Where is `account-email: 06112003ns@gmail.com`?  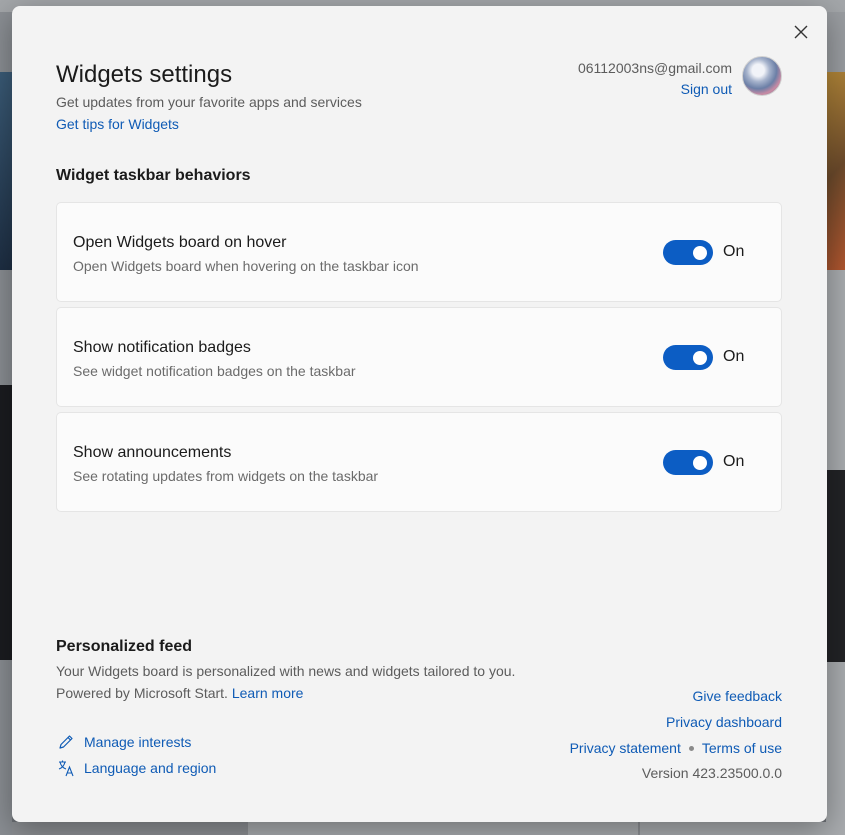
account-email: 06112003ns@gmail.com is located at coordinates (654, 68).